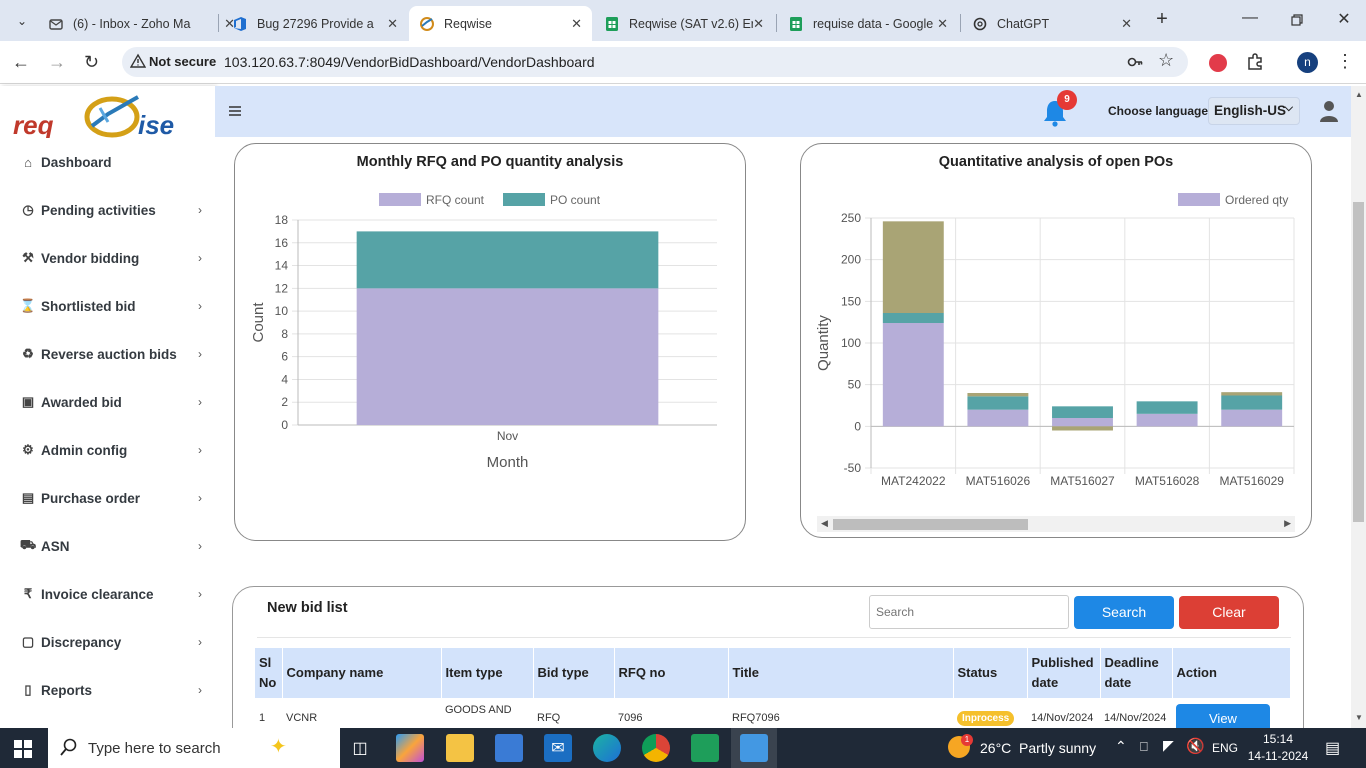 The width and height of the screenshot is (1366, 768). Describe the element at coordinates (705, 748) in the screenshot. I see `sheets-app-icon` at that location.